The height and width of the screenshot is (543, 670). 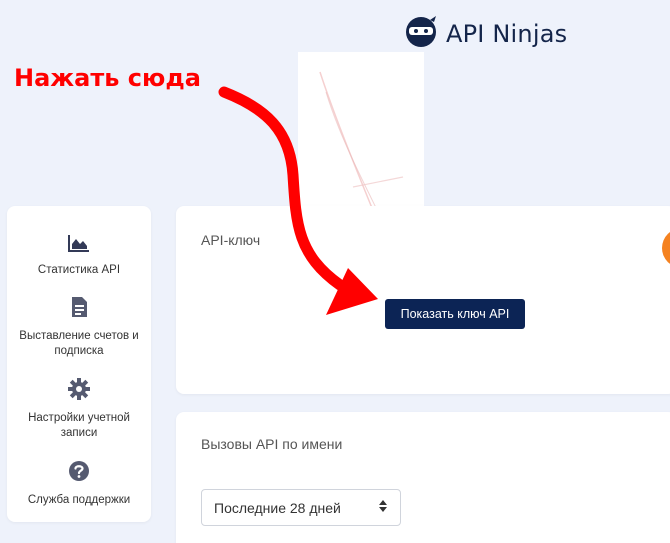 I want to click on sidebar-item-label: Служба поддержки, so click(x=79, y=500).